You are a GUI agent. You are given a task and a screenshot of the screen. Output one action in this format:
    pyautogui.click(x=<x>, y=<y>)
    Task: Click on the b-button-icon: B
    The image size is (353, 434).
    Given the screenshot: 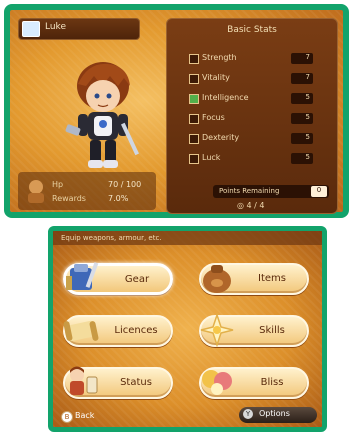 What is the action you would take?
    pyautogui.click(x=67, y=417)
    